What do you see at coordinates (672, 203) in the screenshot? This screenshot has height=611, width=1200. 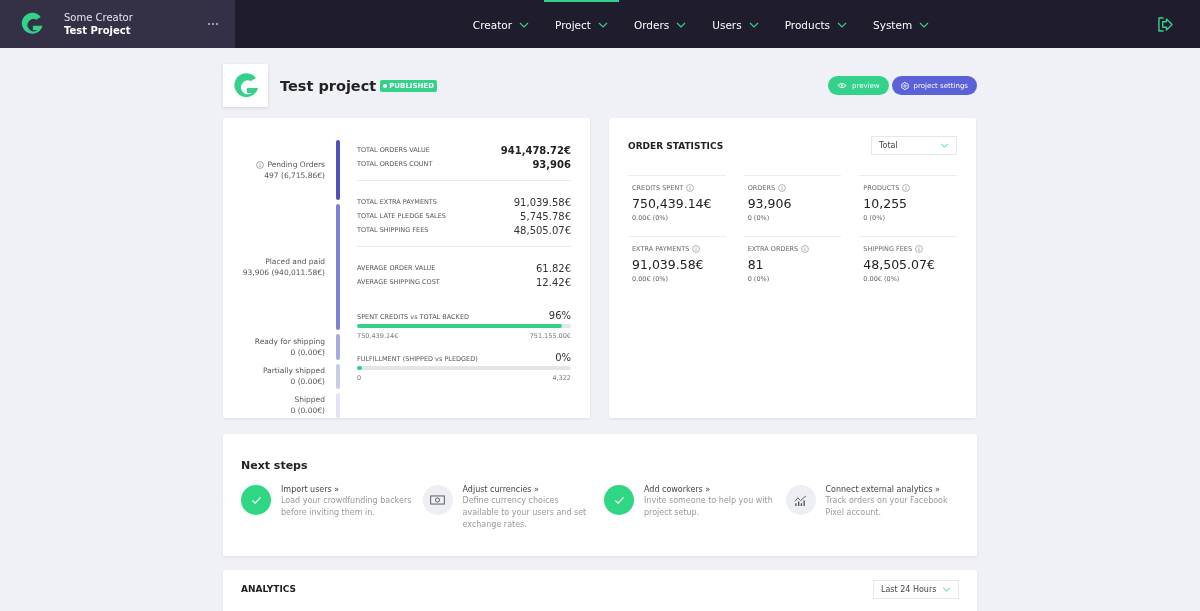 I see `stat-value: 750,439.14€` at bounding box center [672, 203].